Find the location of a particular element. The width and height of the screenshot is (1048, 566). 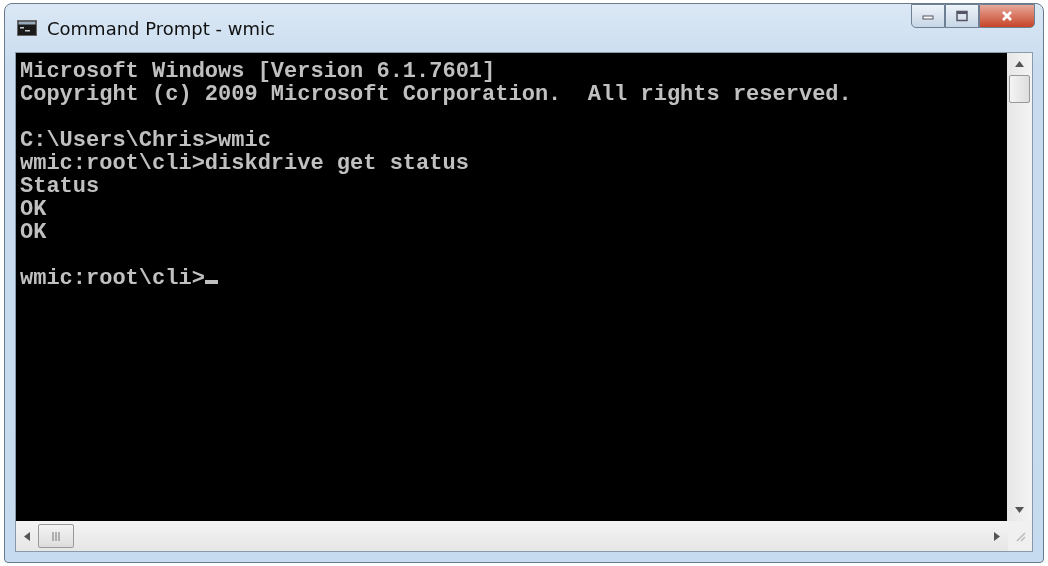

maximize-icon is located at coordinates (962, 16).